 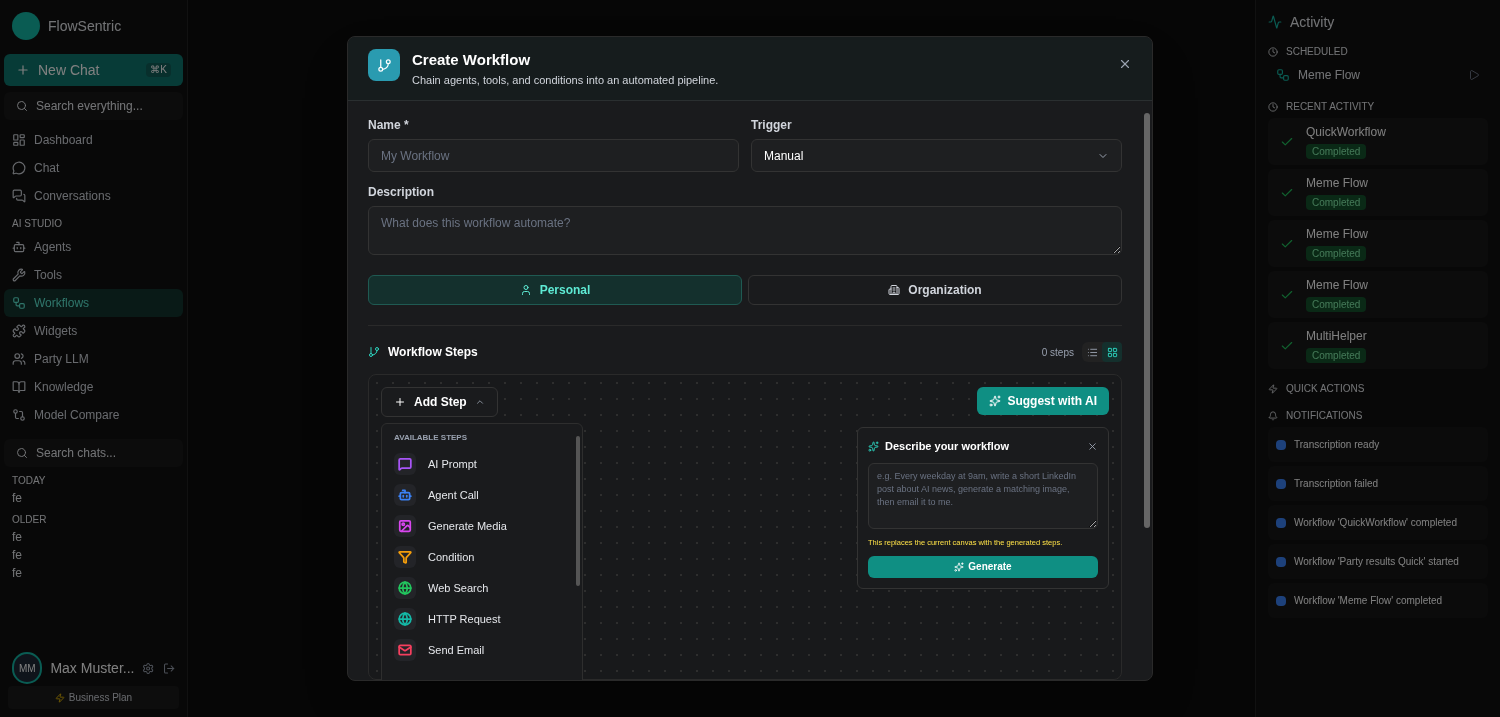 What do you see at coordinates (1317, 52) in the screenshot?
I see `section-heading: SCHEDULED` at bounding box center [1317, 52].